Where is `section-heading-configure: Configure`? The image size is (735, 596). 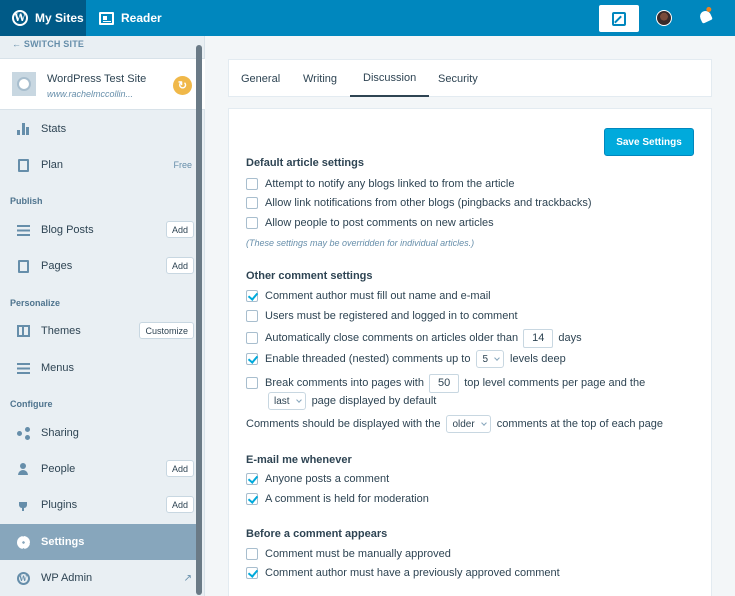
section-heading-configure: Configure is located at coordinates (31, 404).